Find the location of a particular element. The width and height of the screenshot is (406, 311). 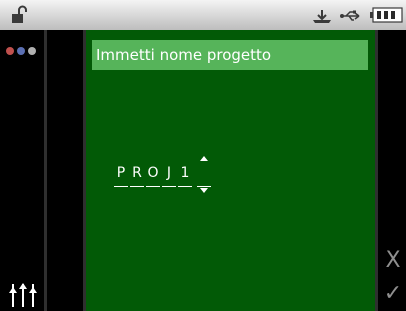

left-rail is located at coordinates (22, 170).